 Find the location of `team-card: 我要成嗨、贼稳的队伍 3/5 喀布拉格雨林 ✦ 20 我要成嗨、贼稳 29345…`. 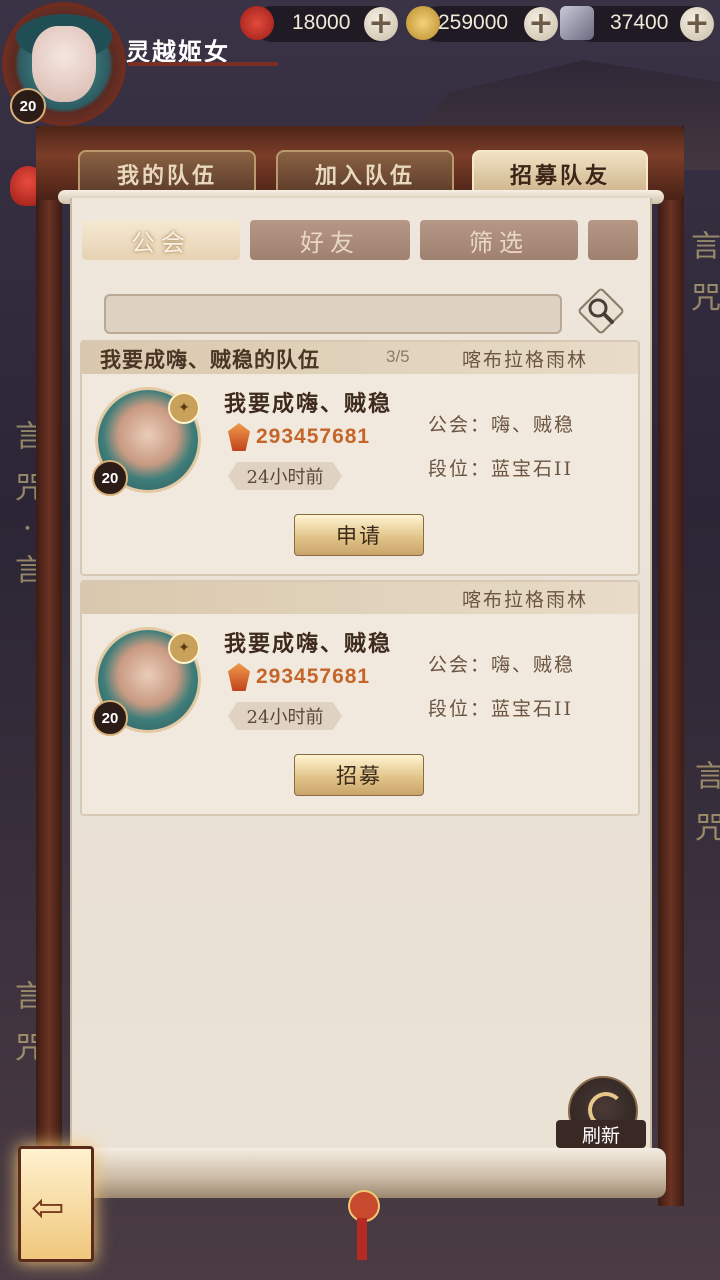

team-card: 我要成嗨、贼稳的队伍 3/5 喀布拉格雨林 ✦ 20 我要成嗨、贼稳 29345… is located at coordinates (360, 458).